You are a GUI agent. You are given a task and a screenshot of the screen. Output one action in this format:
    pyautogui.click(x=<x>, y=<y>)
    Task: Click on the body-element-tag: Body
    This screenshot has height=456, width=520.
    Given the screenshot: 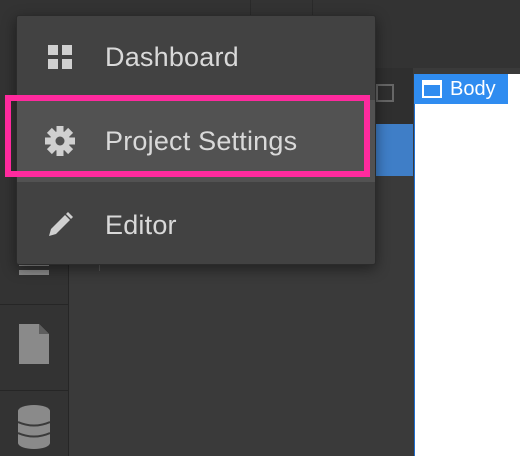 What is the action you would take?
    pyautogui.click(x=461, y=89)
    